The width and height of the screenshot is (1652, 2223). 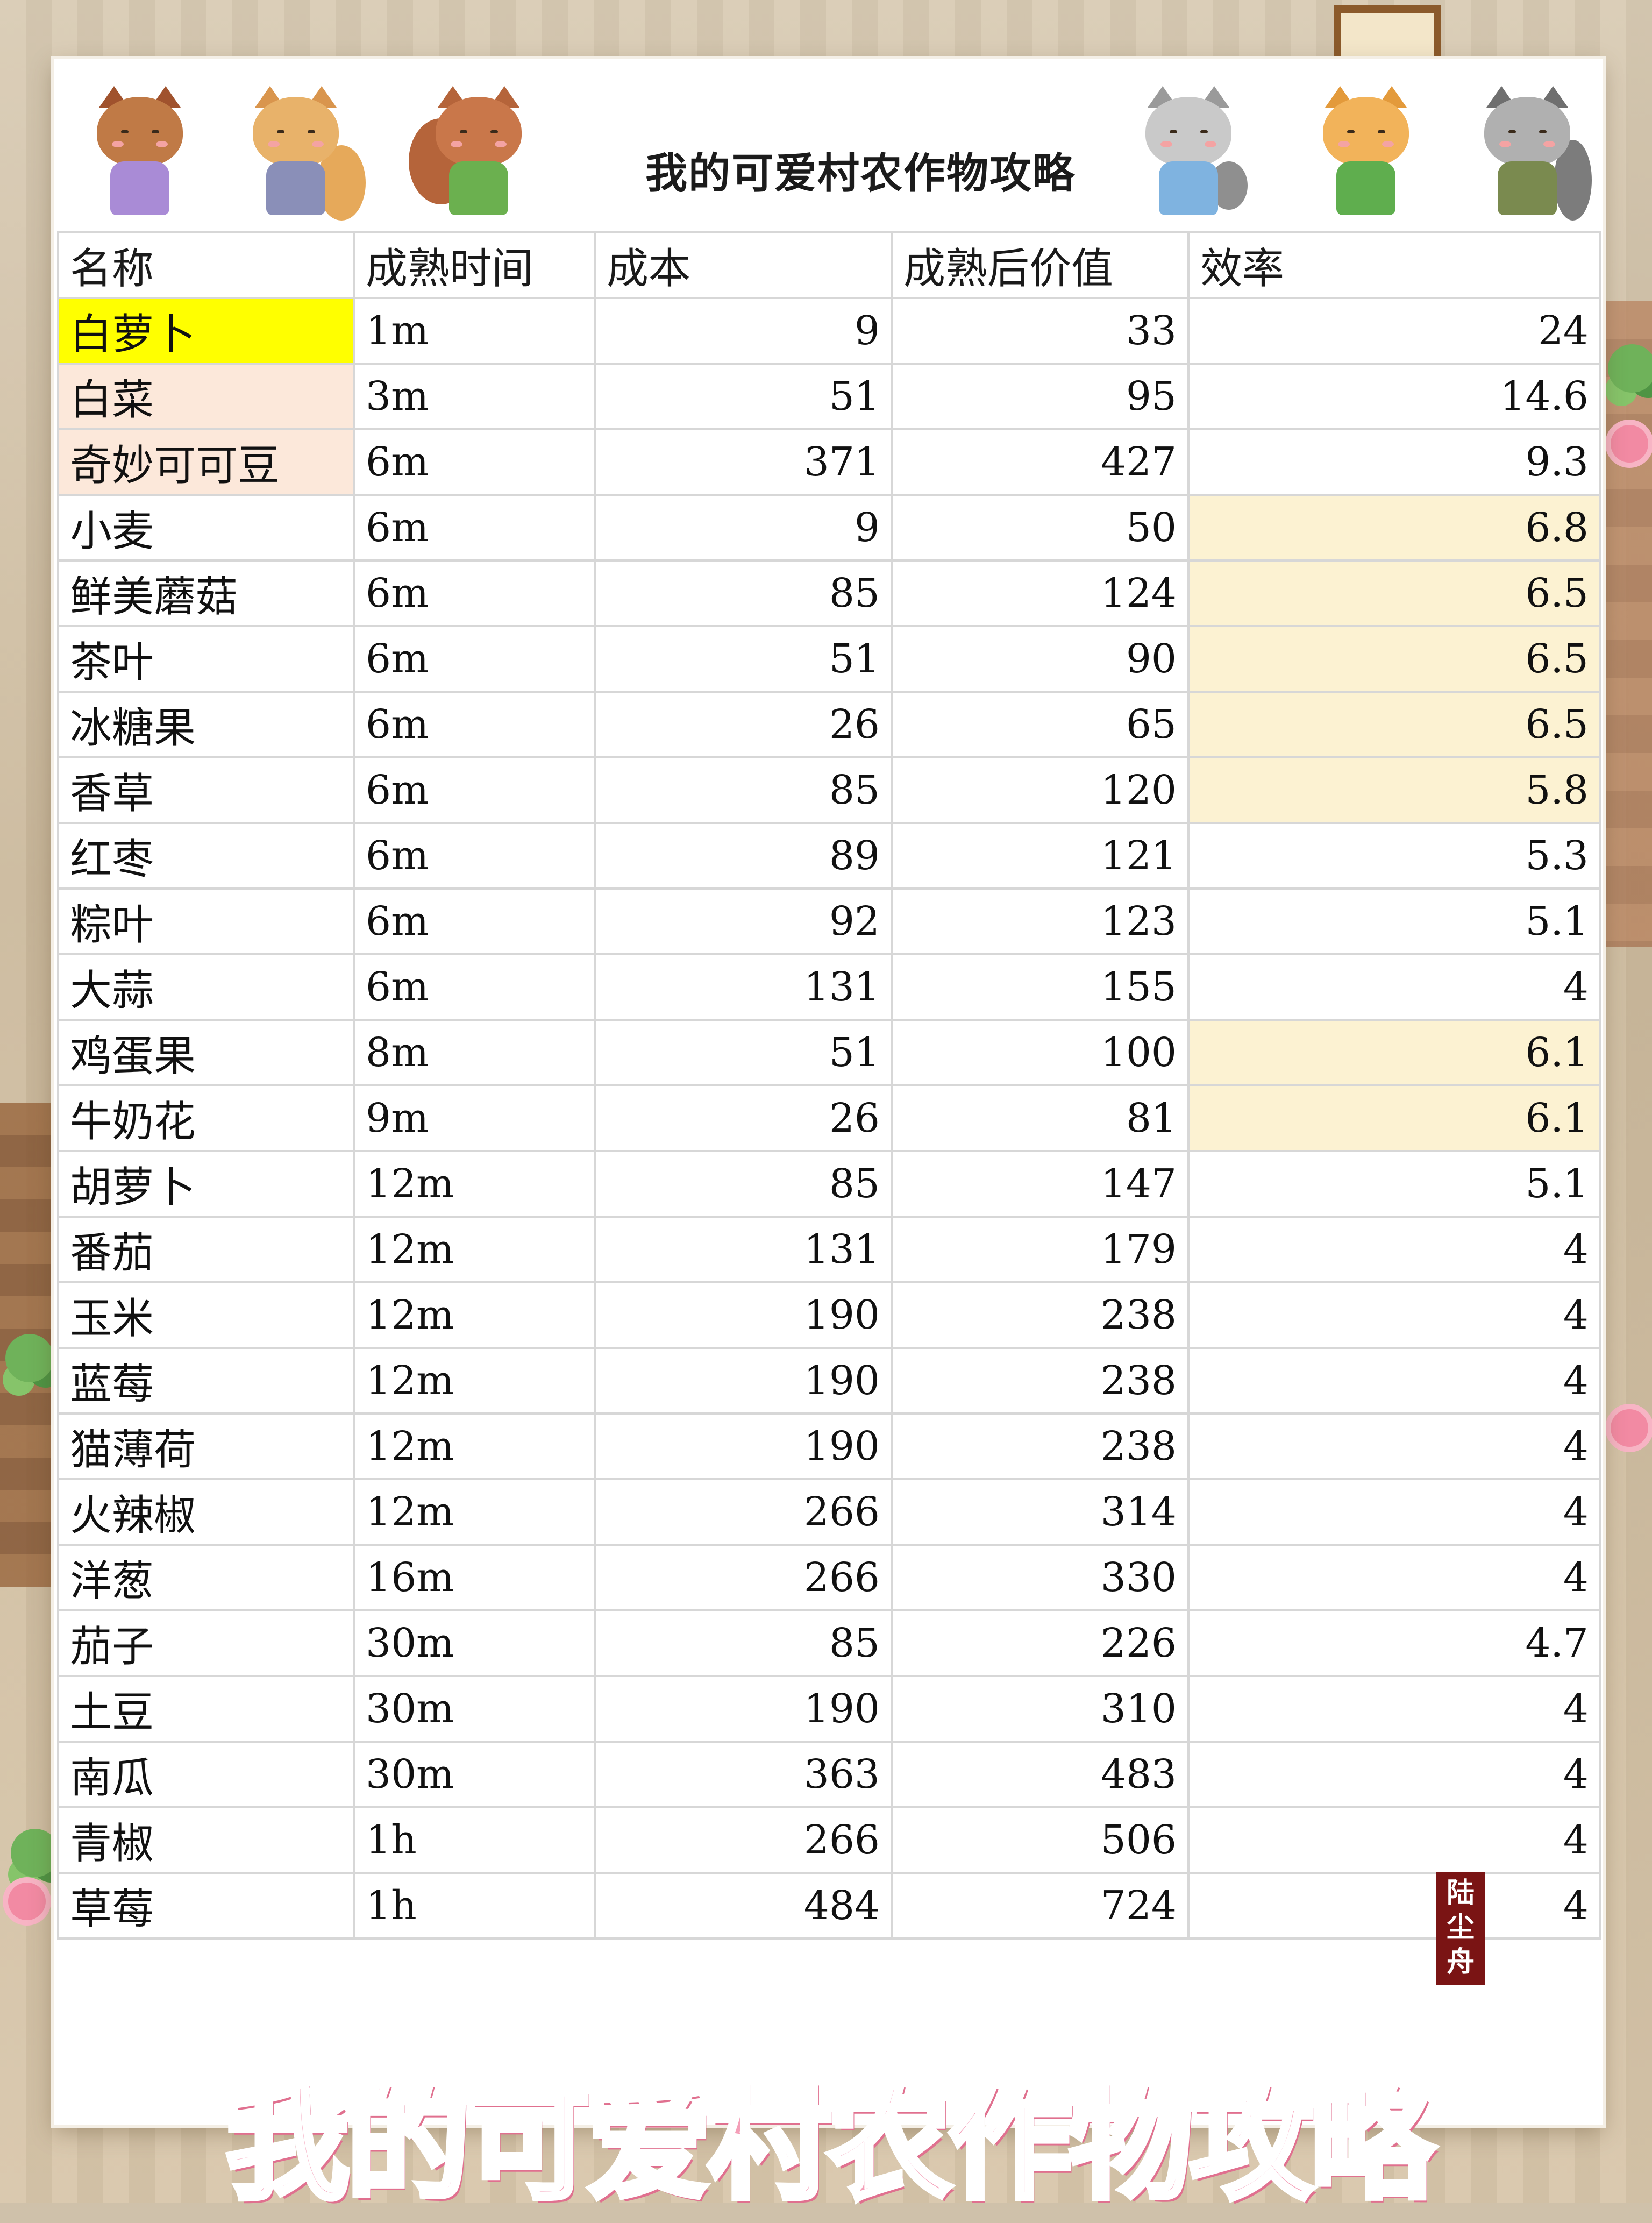 I want to click on crop-name-cell: 红枣, so click(x=206, y=856).